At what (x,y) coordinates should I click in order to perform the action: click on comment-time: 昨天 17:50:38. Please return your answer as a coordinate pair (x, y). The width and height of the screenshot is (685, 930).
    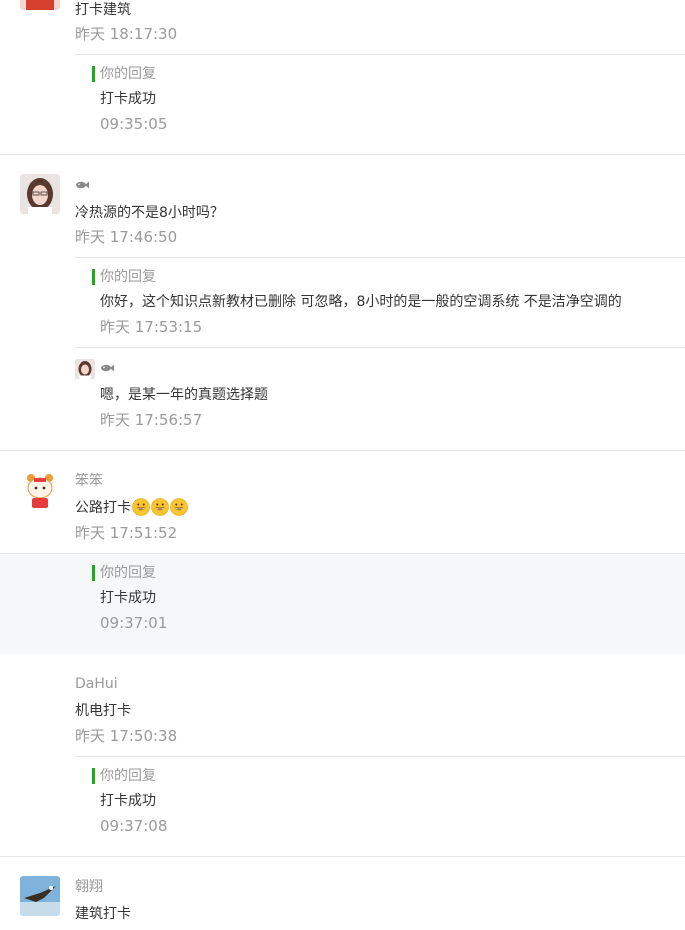
    Looking at the image, I should click on (126, 736).